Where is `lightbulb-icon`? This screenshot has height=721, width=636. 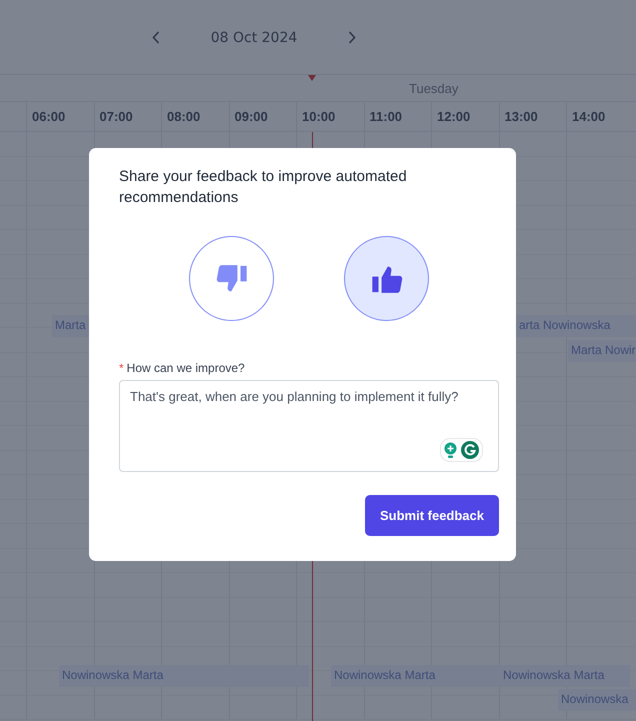
lightbulb-icon is located at coordinates (450, 450).